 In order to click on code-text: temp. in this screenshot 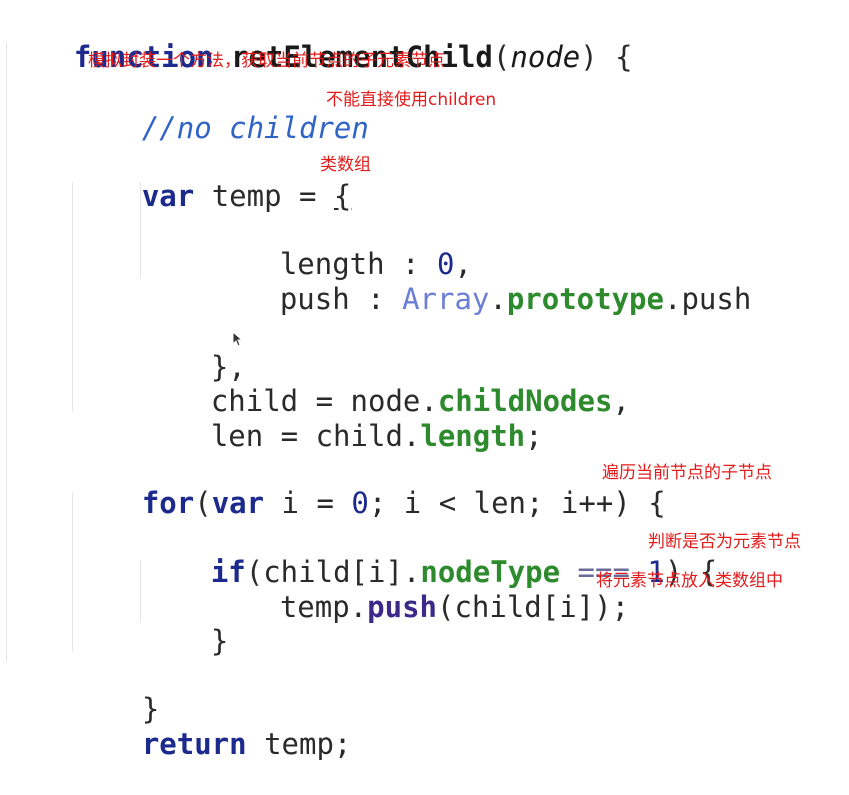, I will do `click(323, 607)`.